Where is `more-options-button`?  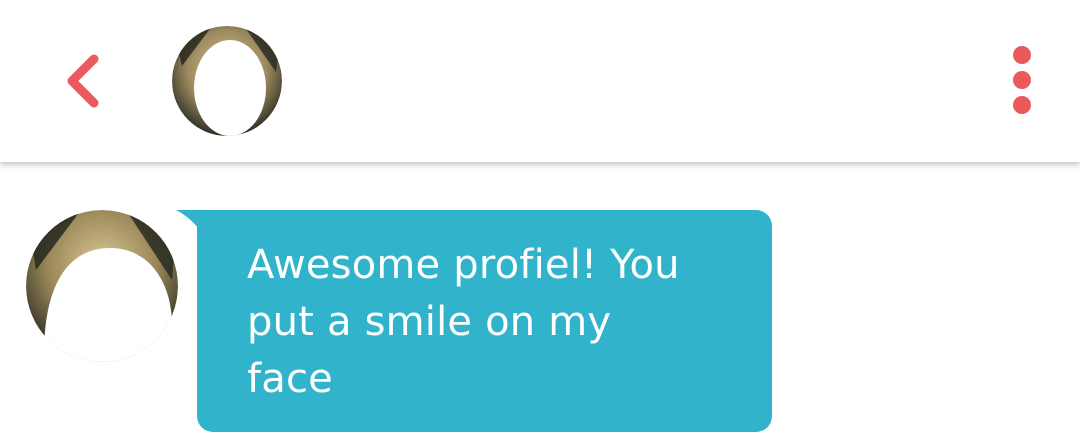
more-options-button is located at coordinates (1022, 80).